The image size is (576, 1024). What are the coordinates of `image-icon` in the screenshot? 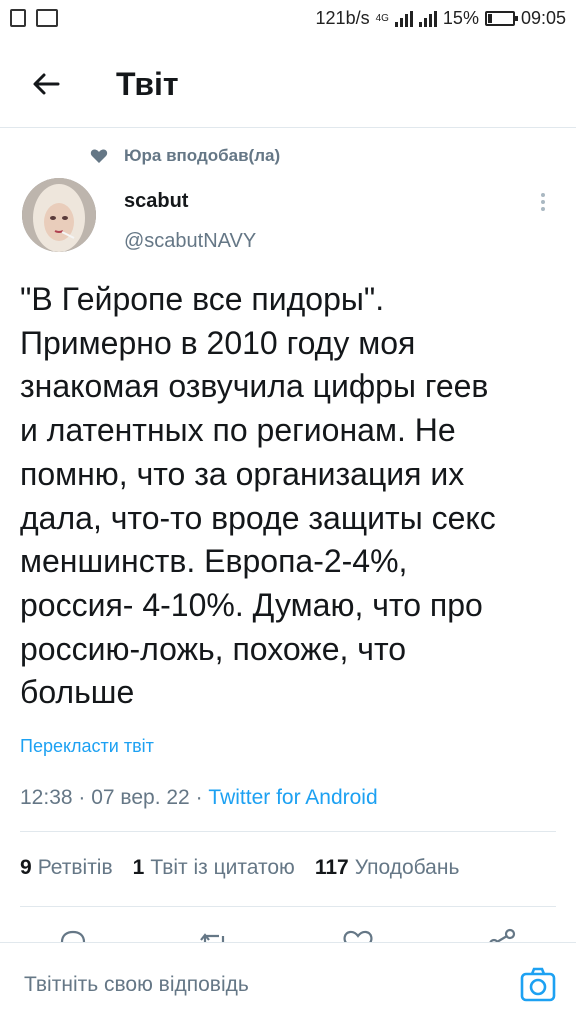 It's located at (47, 18).